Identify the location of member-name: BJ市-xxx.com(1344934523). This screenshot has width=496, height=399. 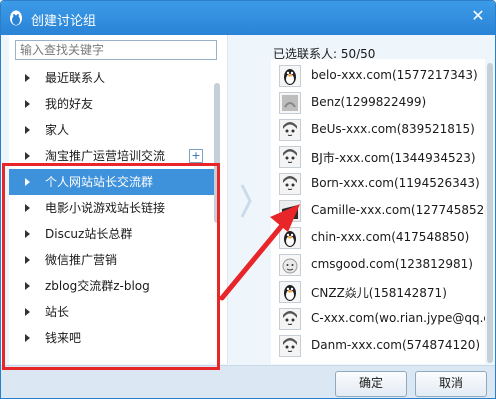
(393, 158).